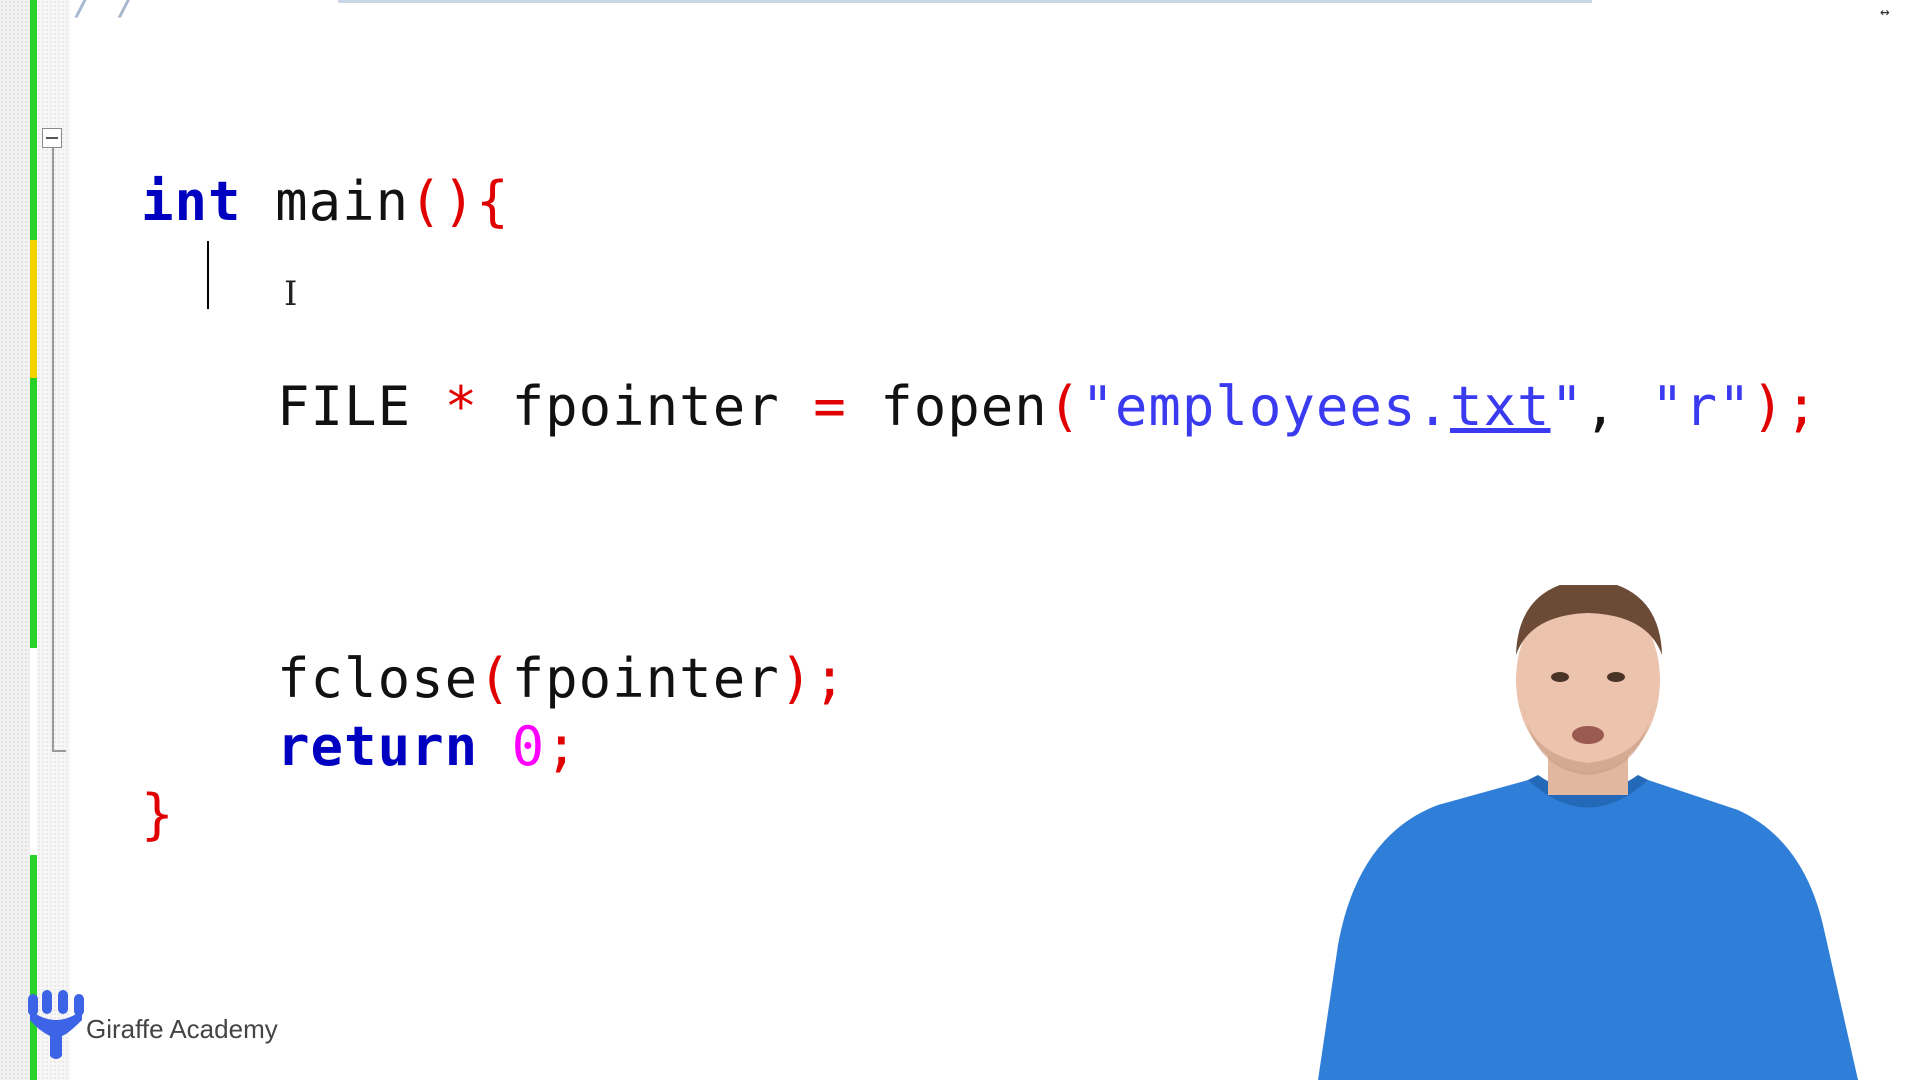 The image size is (1920, 1080). Describe the element at coordinates (208, 275) in the screenshot. I see `text-caret` at that location.